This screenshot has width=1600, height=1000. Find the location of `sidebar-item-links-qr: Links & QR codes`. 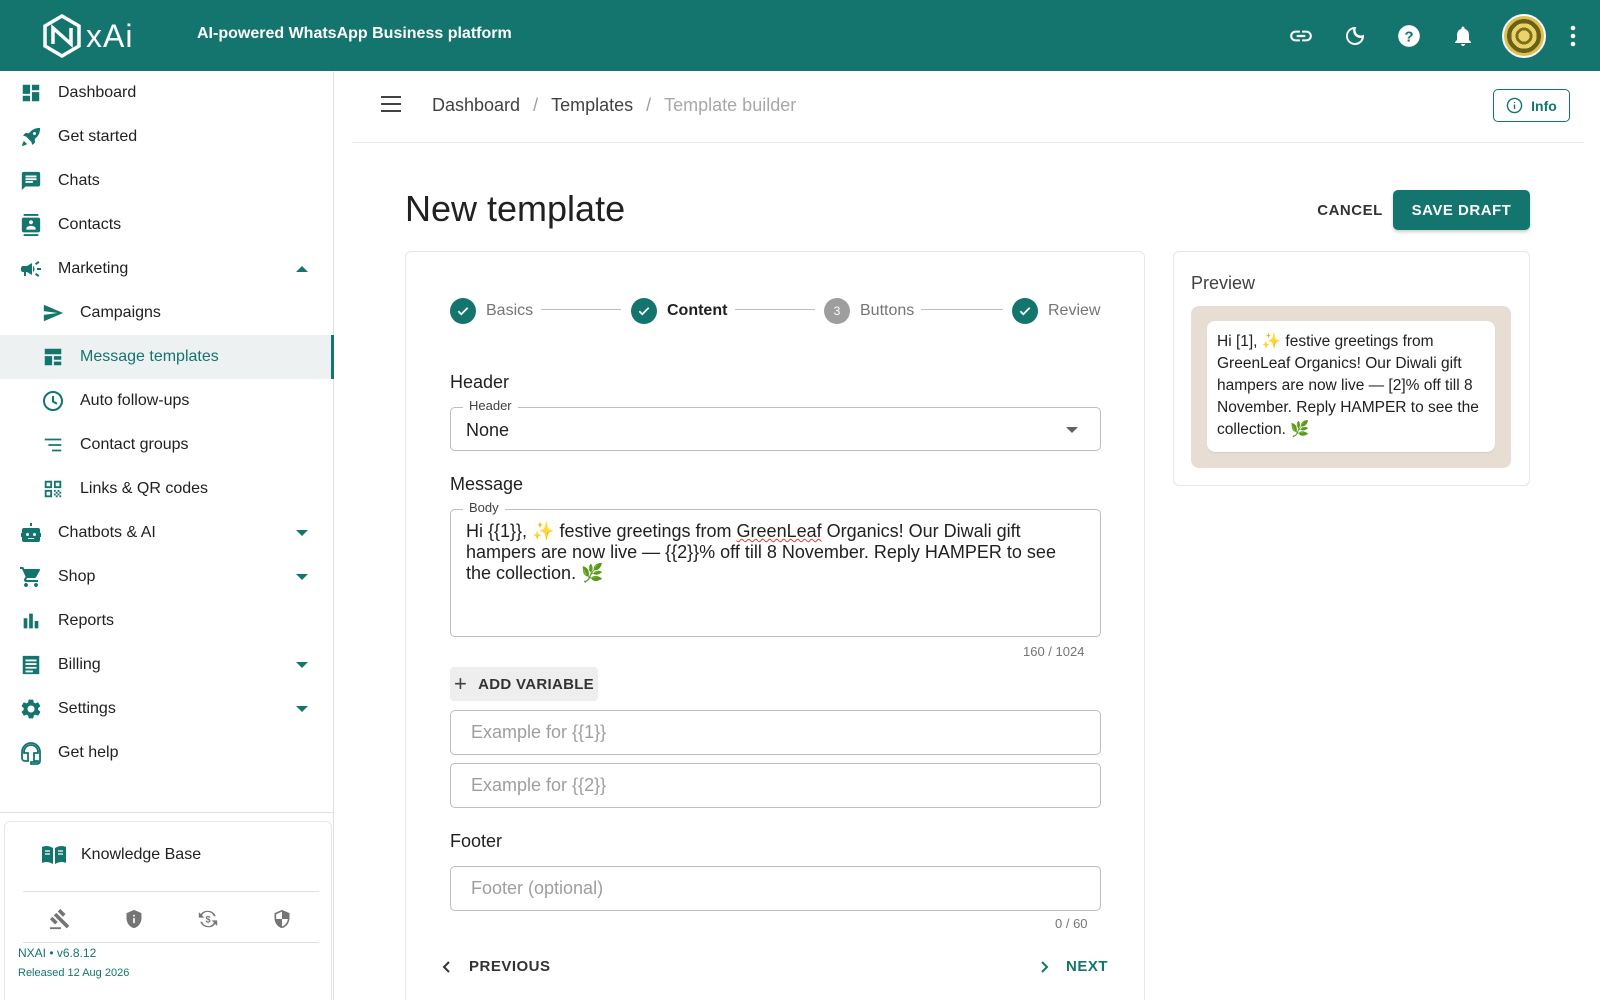

sidebar-item-links-qr: Links & QR codes is located at coordinates (167, 489).